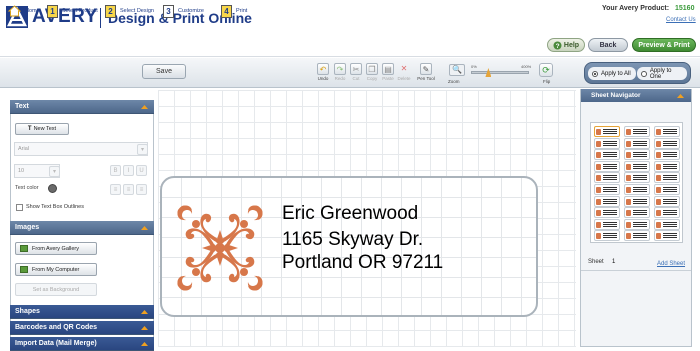  Describe the element at coordinates (454, 81) in the screenshot. I see `zoom-label: Zoom` at that location.